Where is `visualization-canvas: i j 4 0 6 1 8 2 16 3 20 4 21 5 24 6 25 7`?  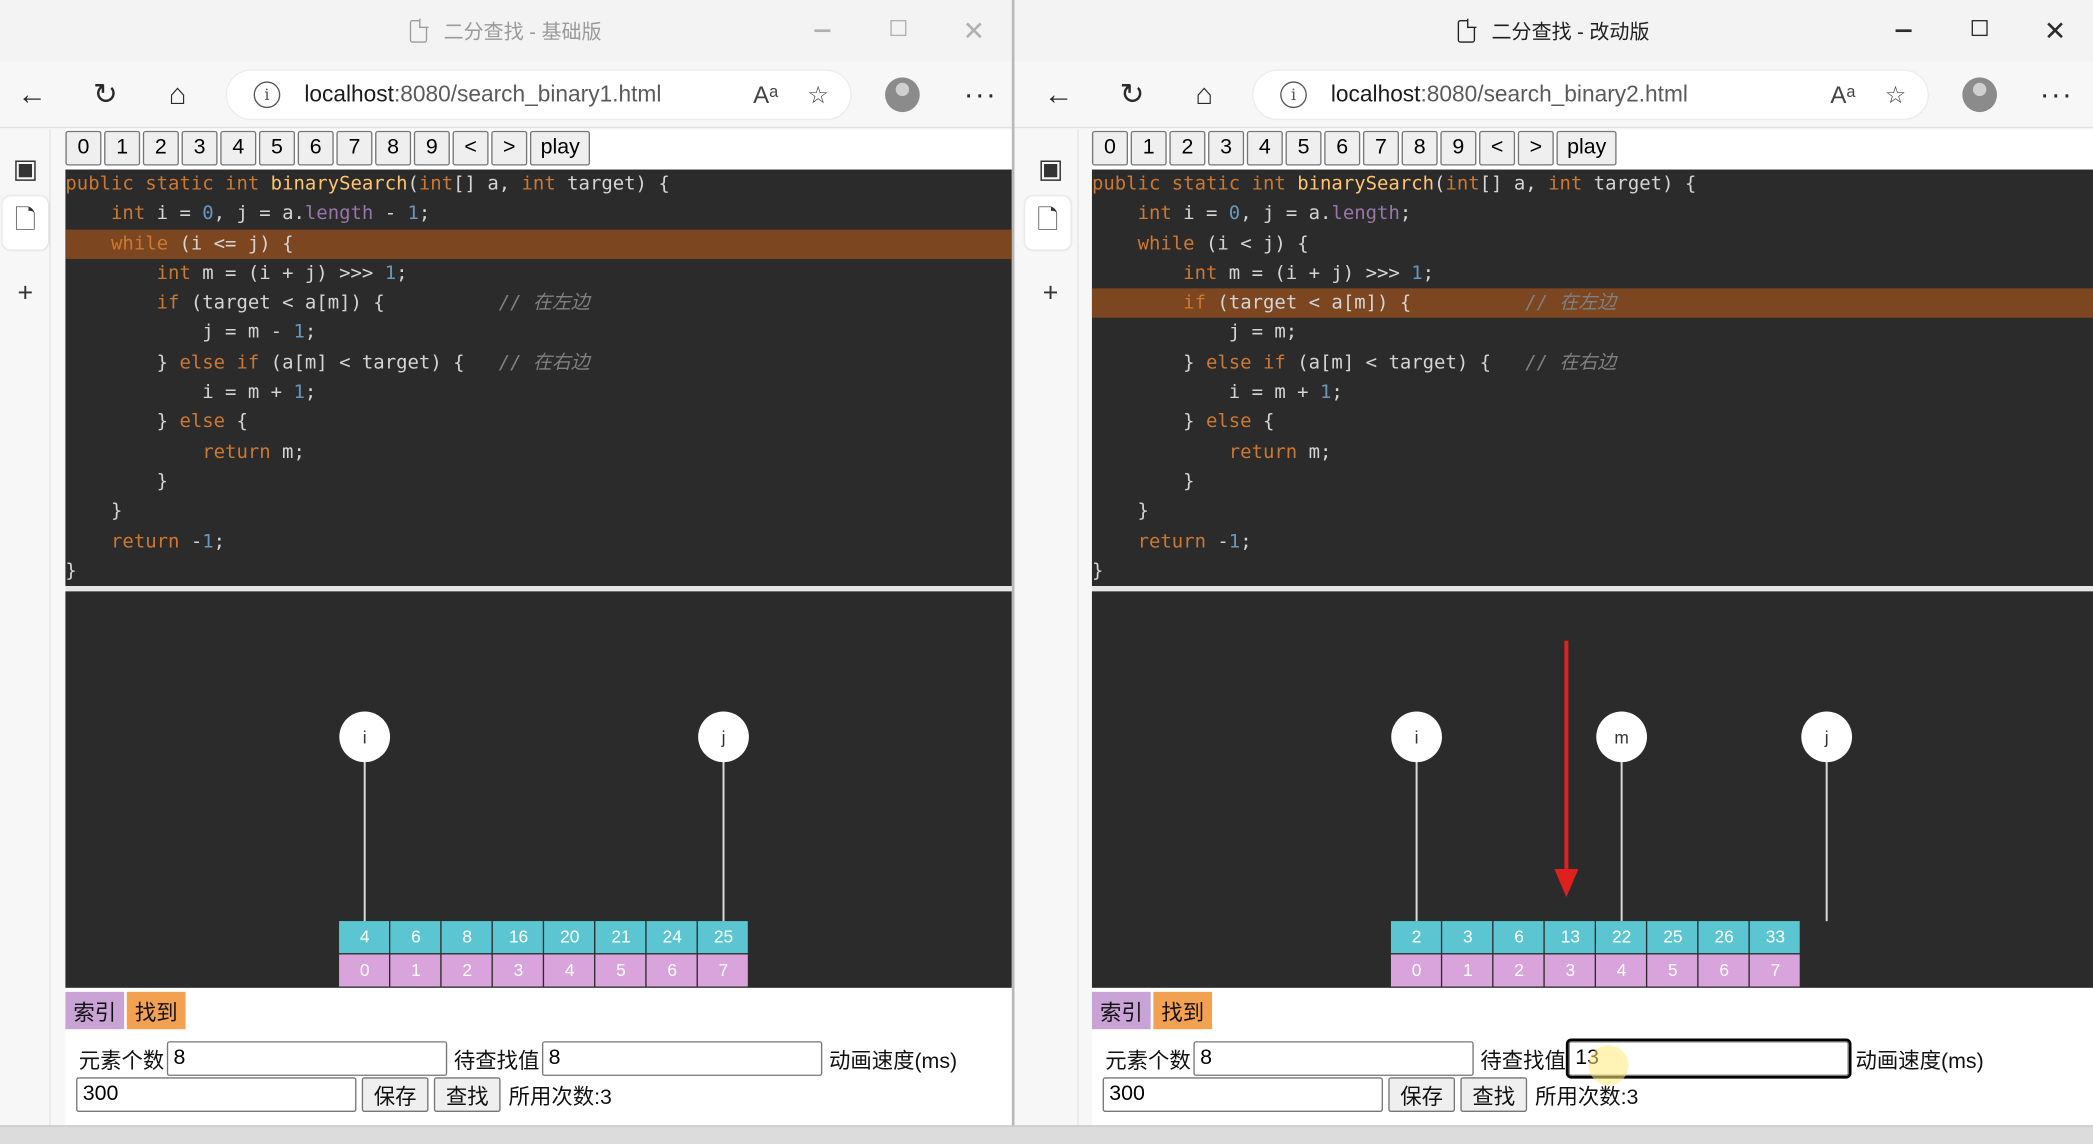 visualization-canvas: i j 4 0 6 1 8 2 16 3 20 4 21 5 24 6 25 7 is located at coordinates (544, 849).